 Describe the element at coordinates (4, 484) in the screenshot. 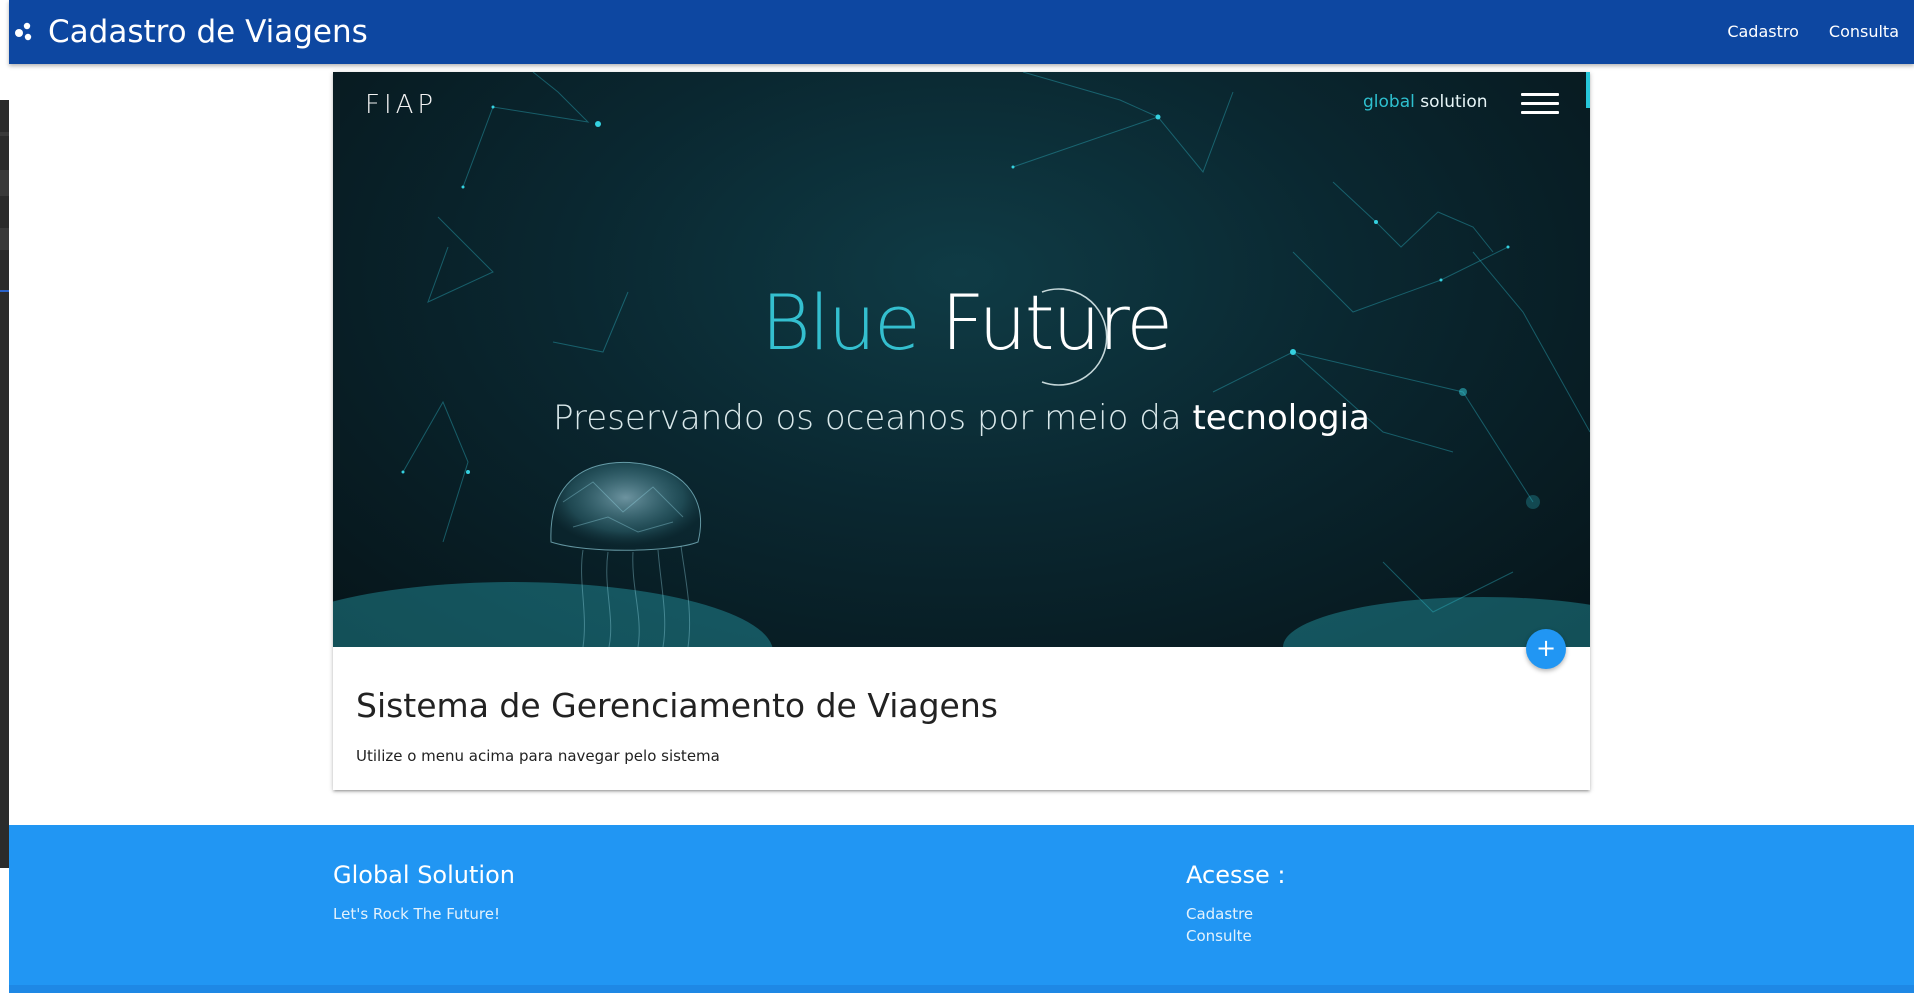

I see `background-window-strip` at that location.